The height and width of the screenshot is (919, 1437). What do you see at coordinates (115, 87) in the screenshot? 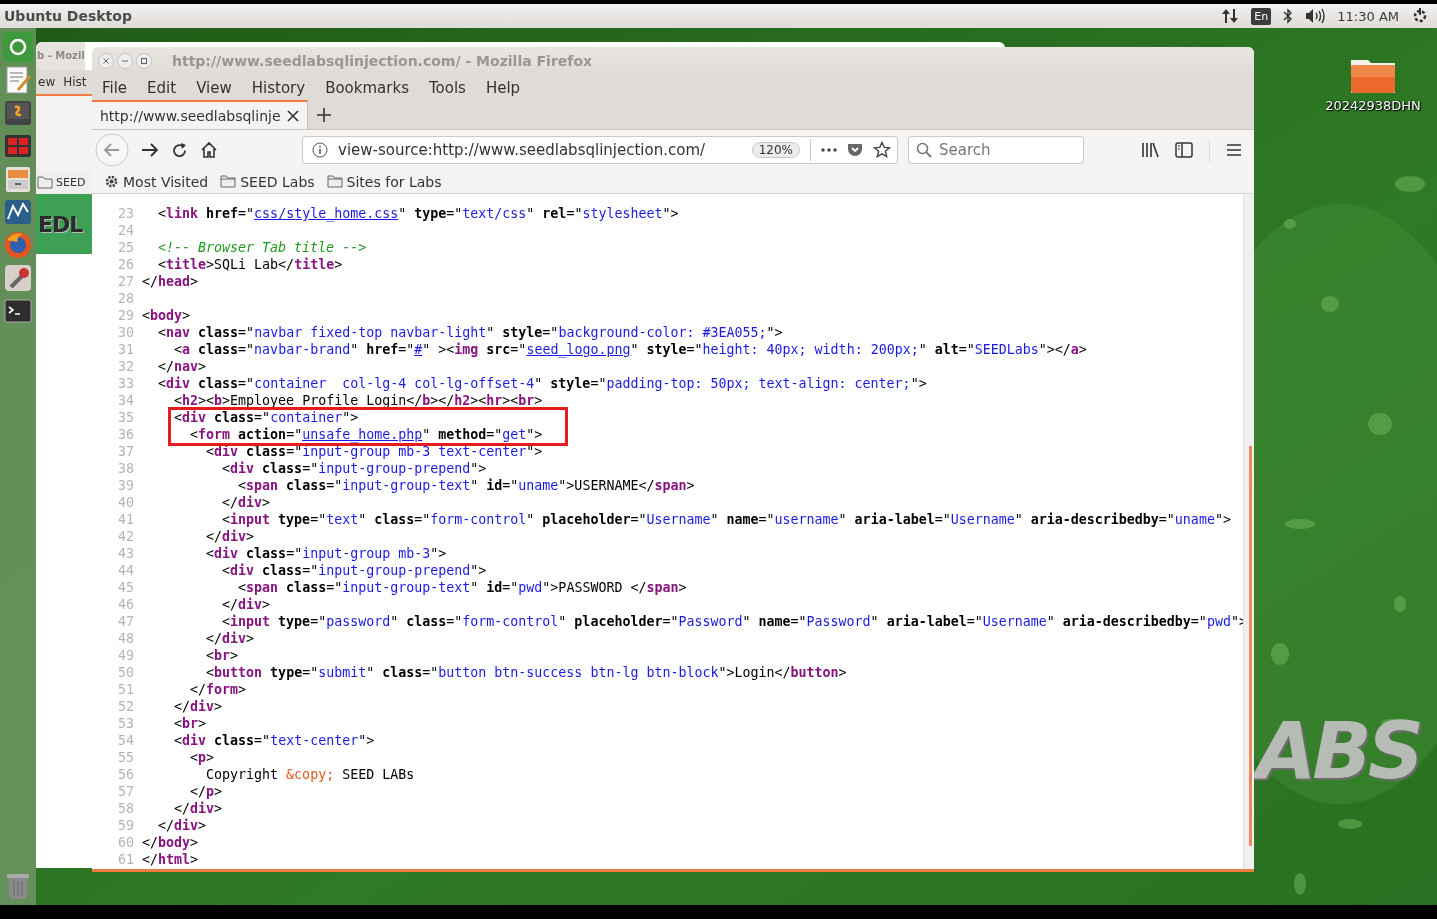
I see `menu-item: File` at bounding box center [115, 87].